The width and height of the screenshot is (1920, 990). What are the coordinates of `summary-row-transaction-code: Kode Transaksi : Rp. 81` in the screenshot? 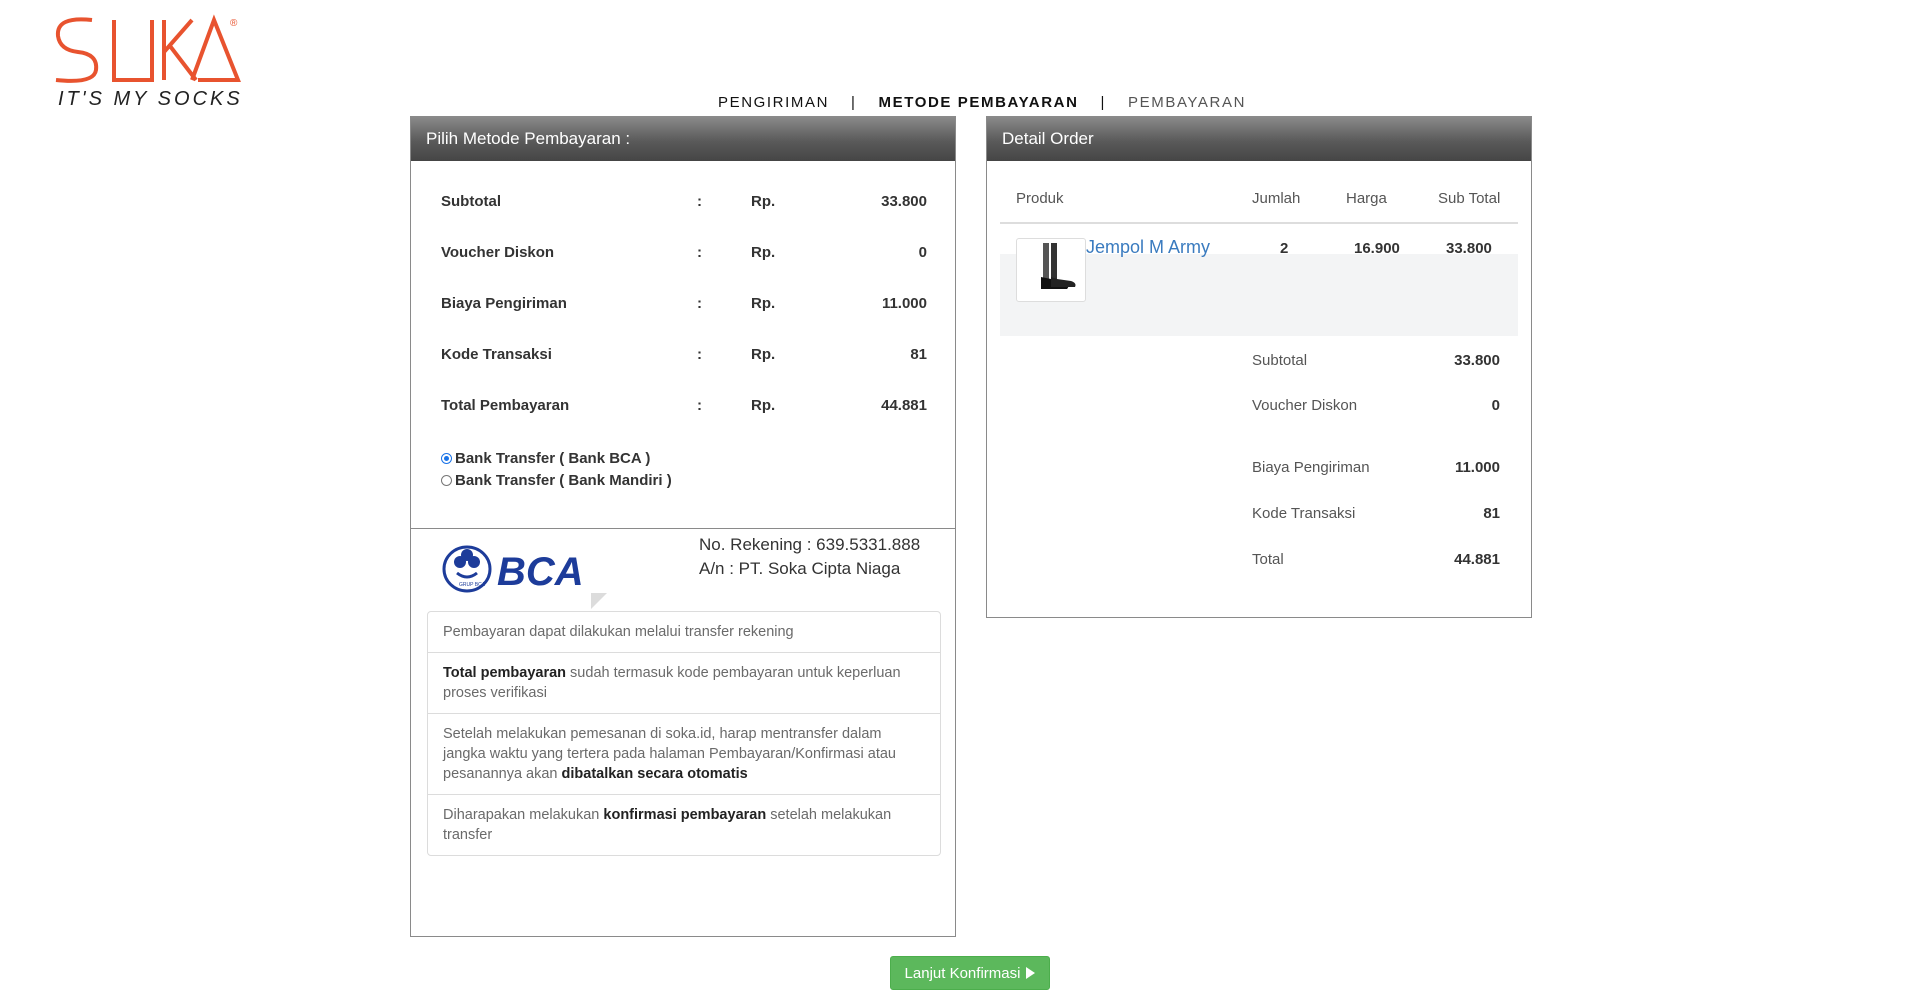 It's located at (684, 356).